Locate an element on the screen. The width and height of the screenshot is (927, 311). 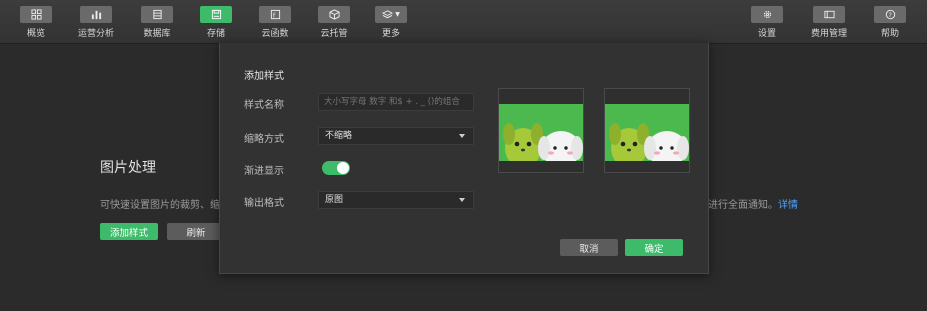
page-description: 可快速设置图片的裁剪、缩 is located at coordinates (160, 205).